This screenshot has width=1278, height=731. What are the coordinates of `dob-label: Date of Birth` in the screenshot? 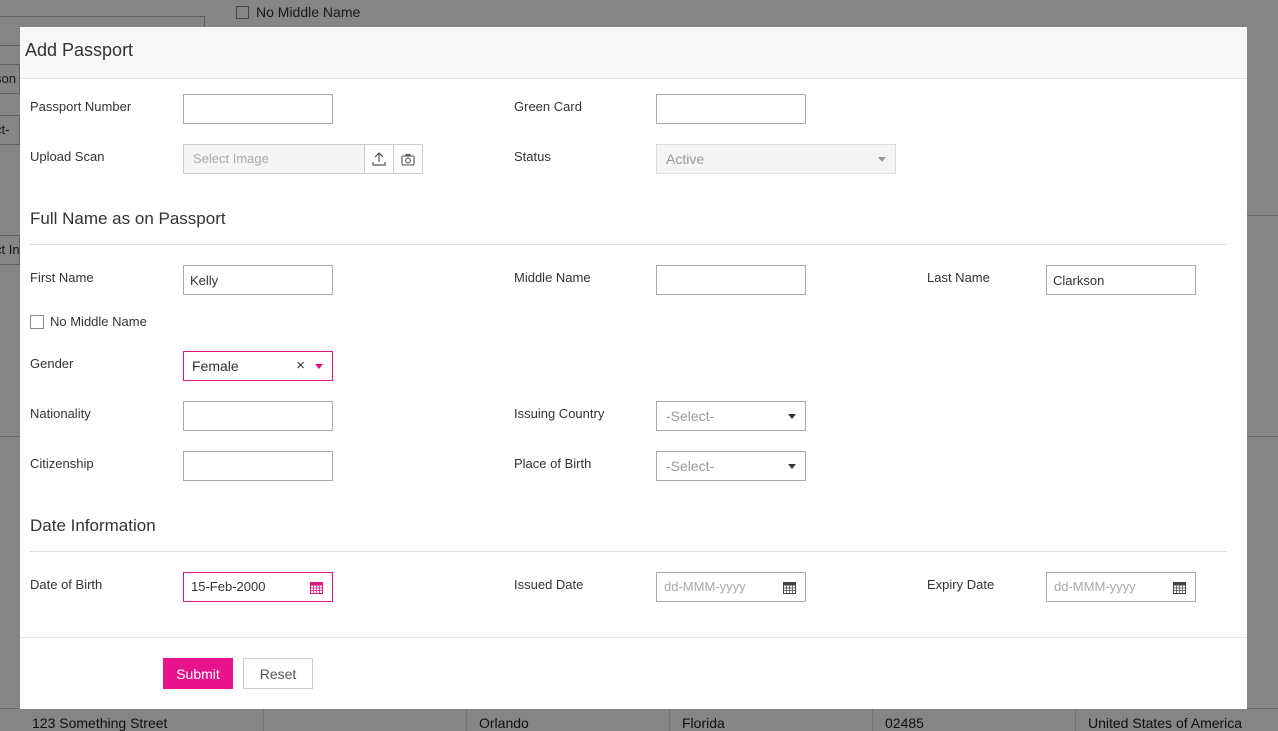 It's located at (66, 584).